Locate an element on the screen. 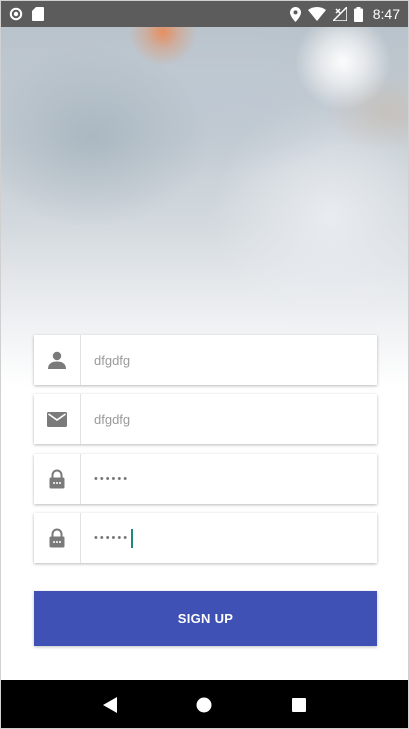 The width and height of the screenshot is (409, 729). confirm-password-field: •••••• is located at coordinates (205, 538).